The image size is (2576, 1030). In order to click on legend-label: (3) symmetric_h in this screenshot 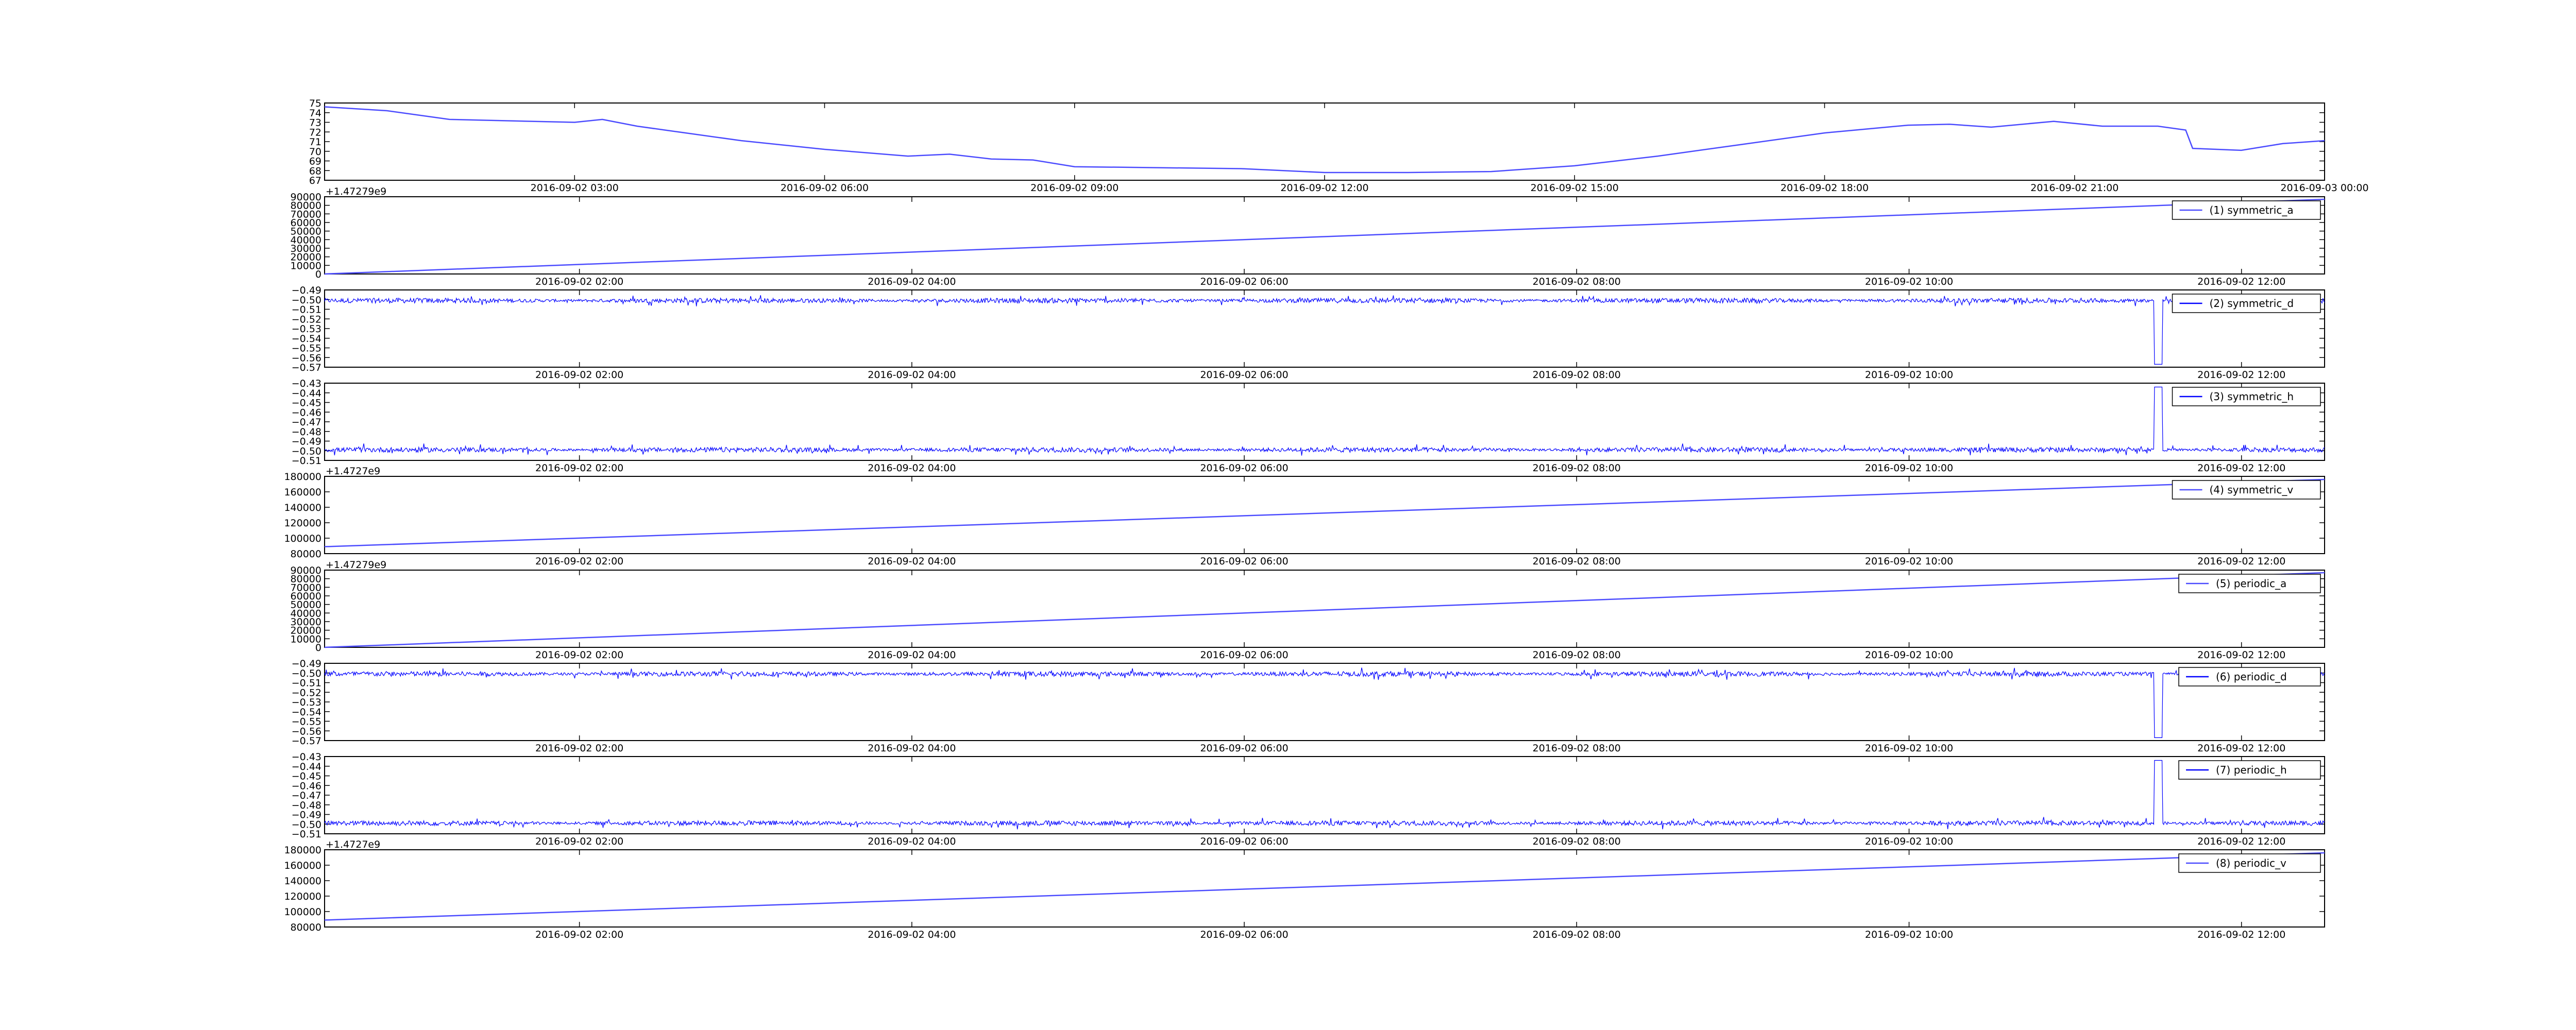, I will do `click(2252, 396)`.